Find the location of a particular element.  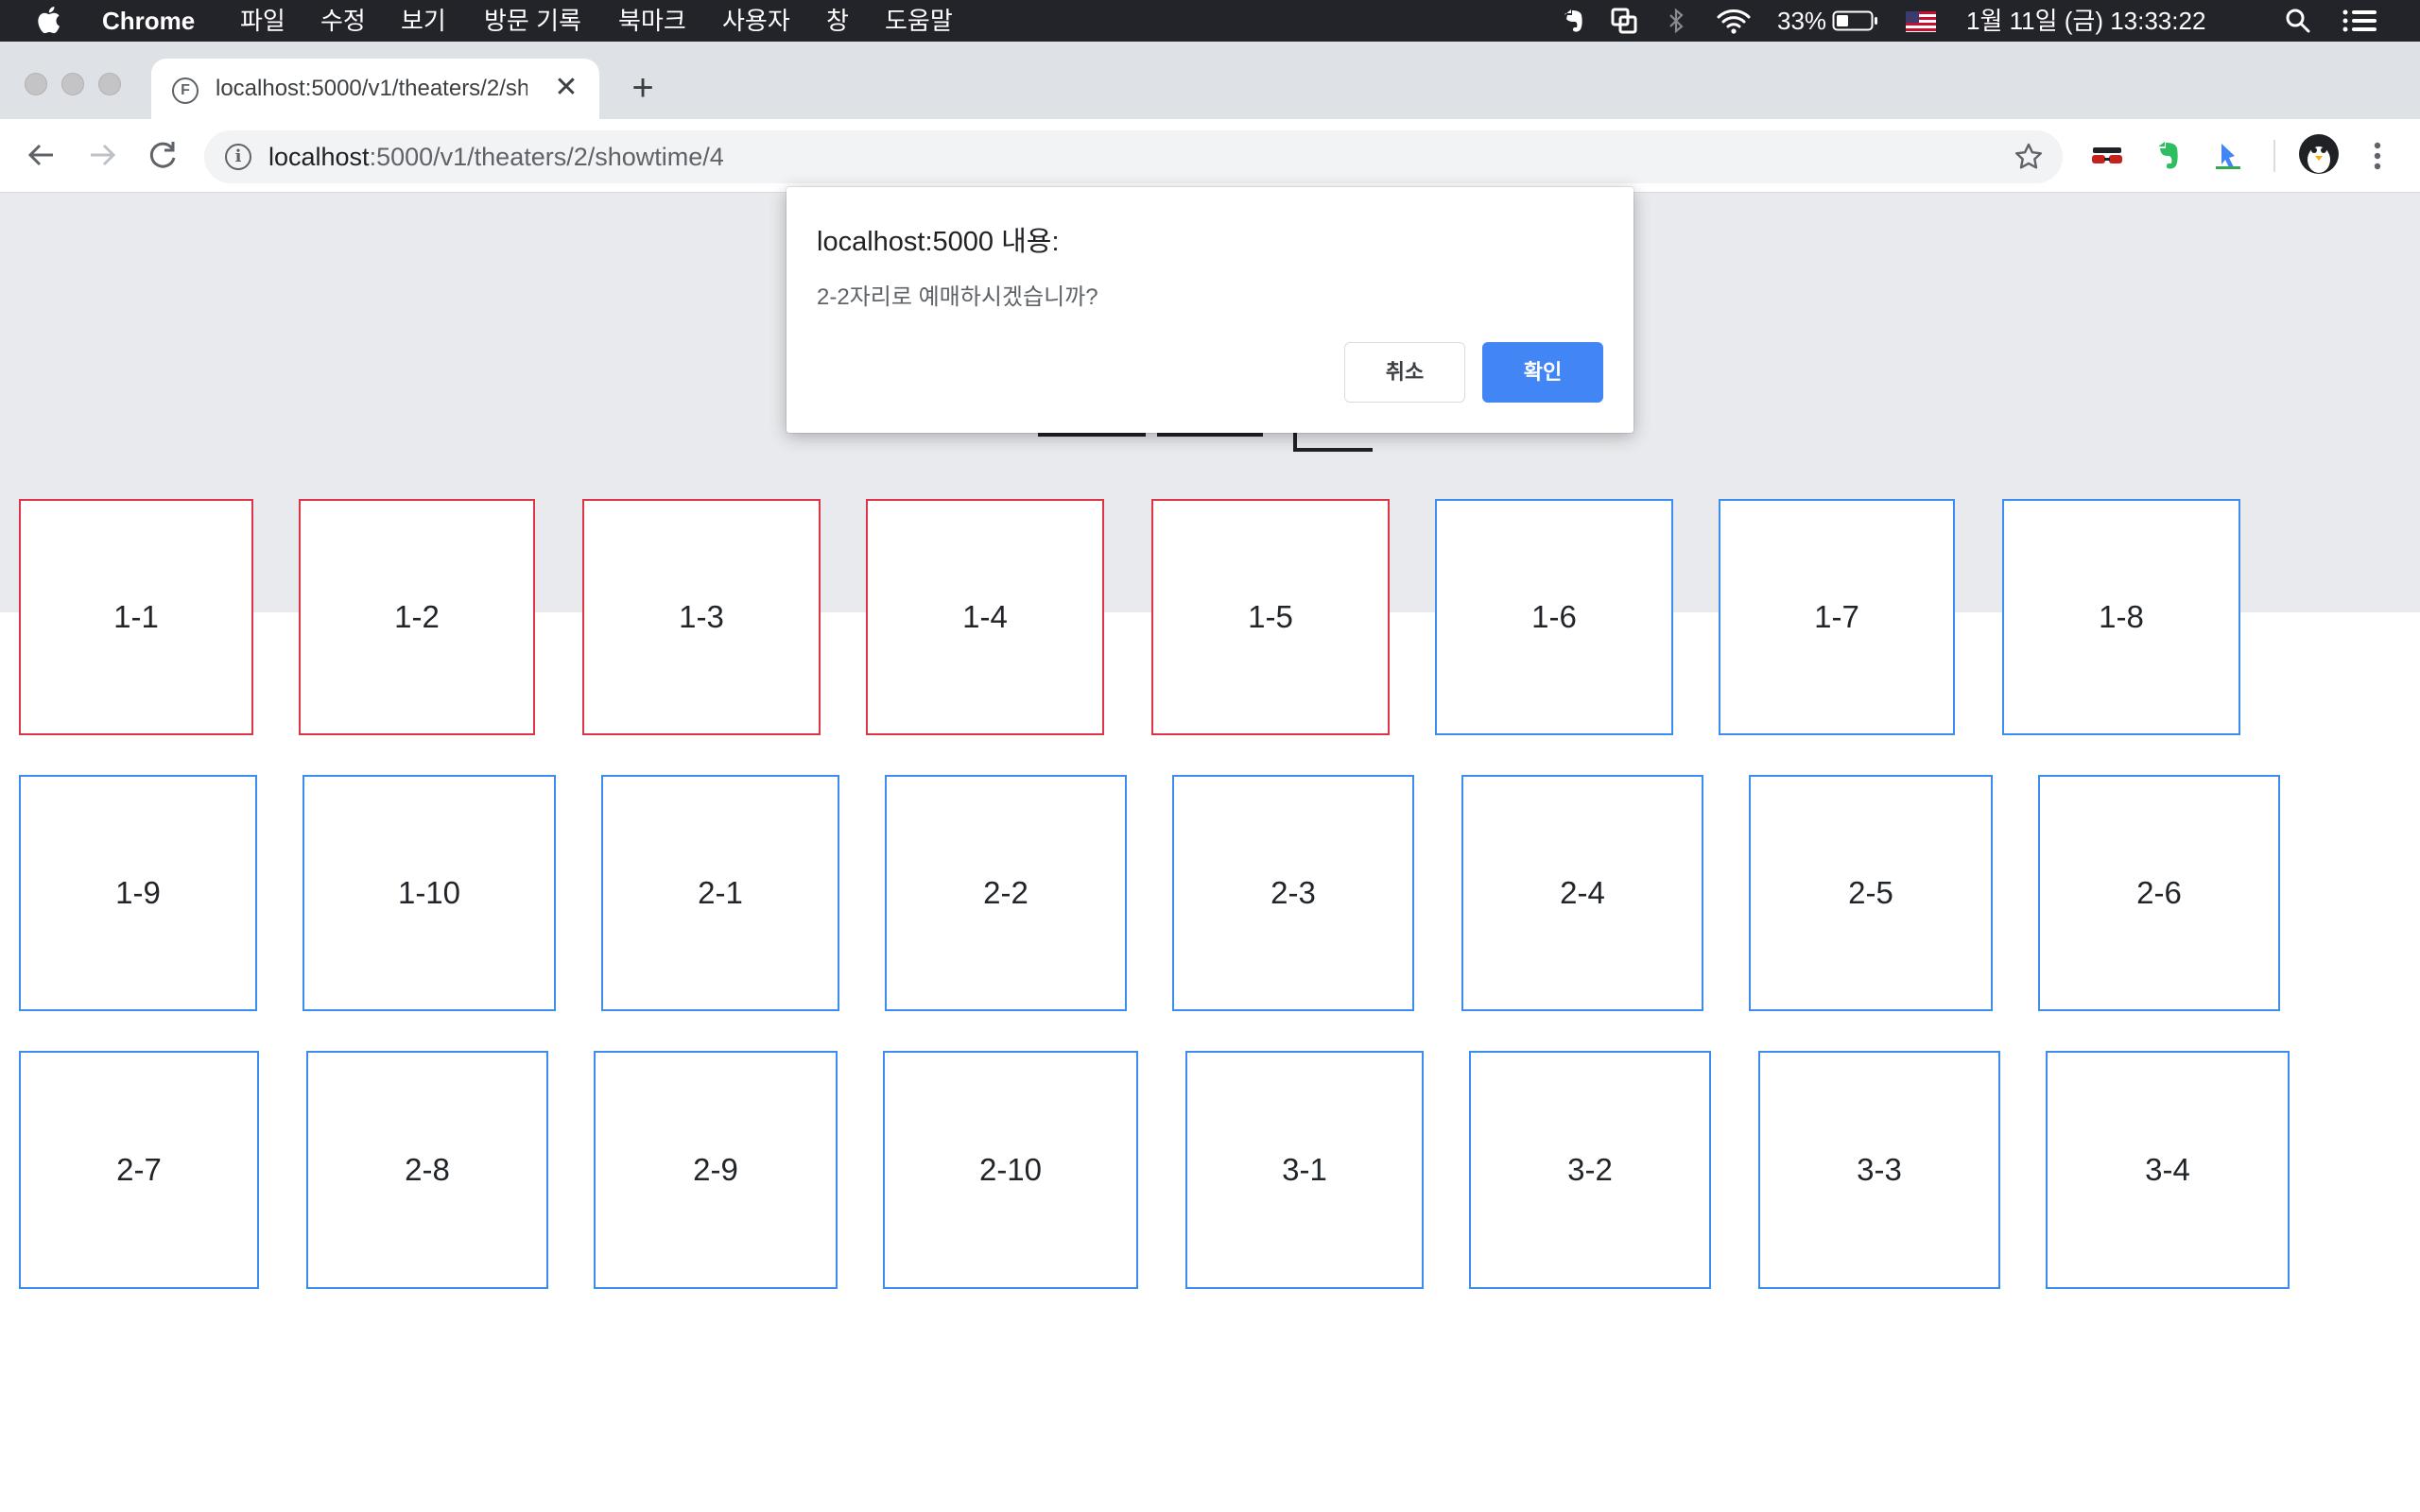

seat-1-4: 1-4 is located at coordinates (985, 617).